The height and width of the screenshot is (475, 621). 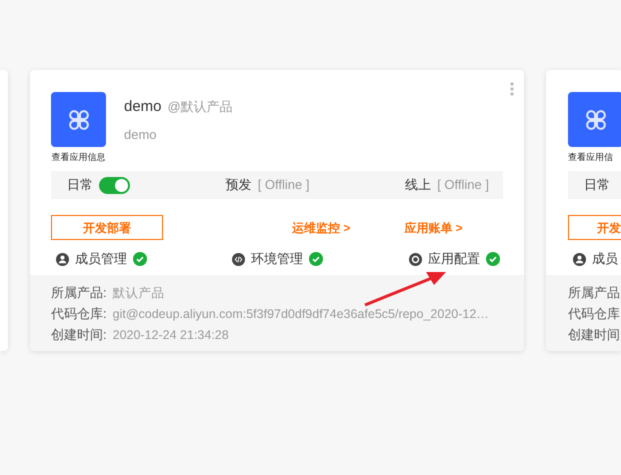 I want to click on feature-link: 成员, so click(x=605, y=259).